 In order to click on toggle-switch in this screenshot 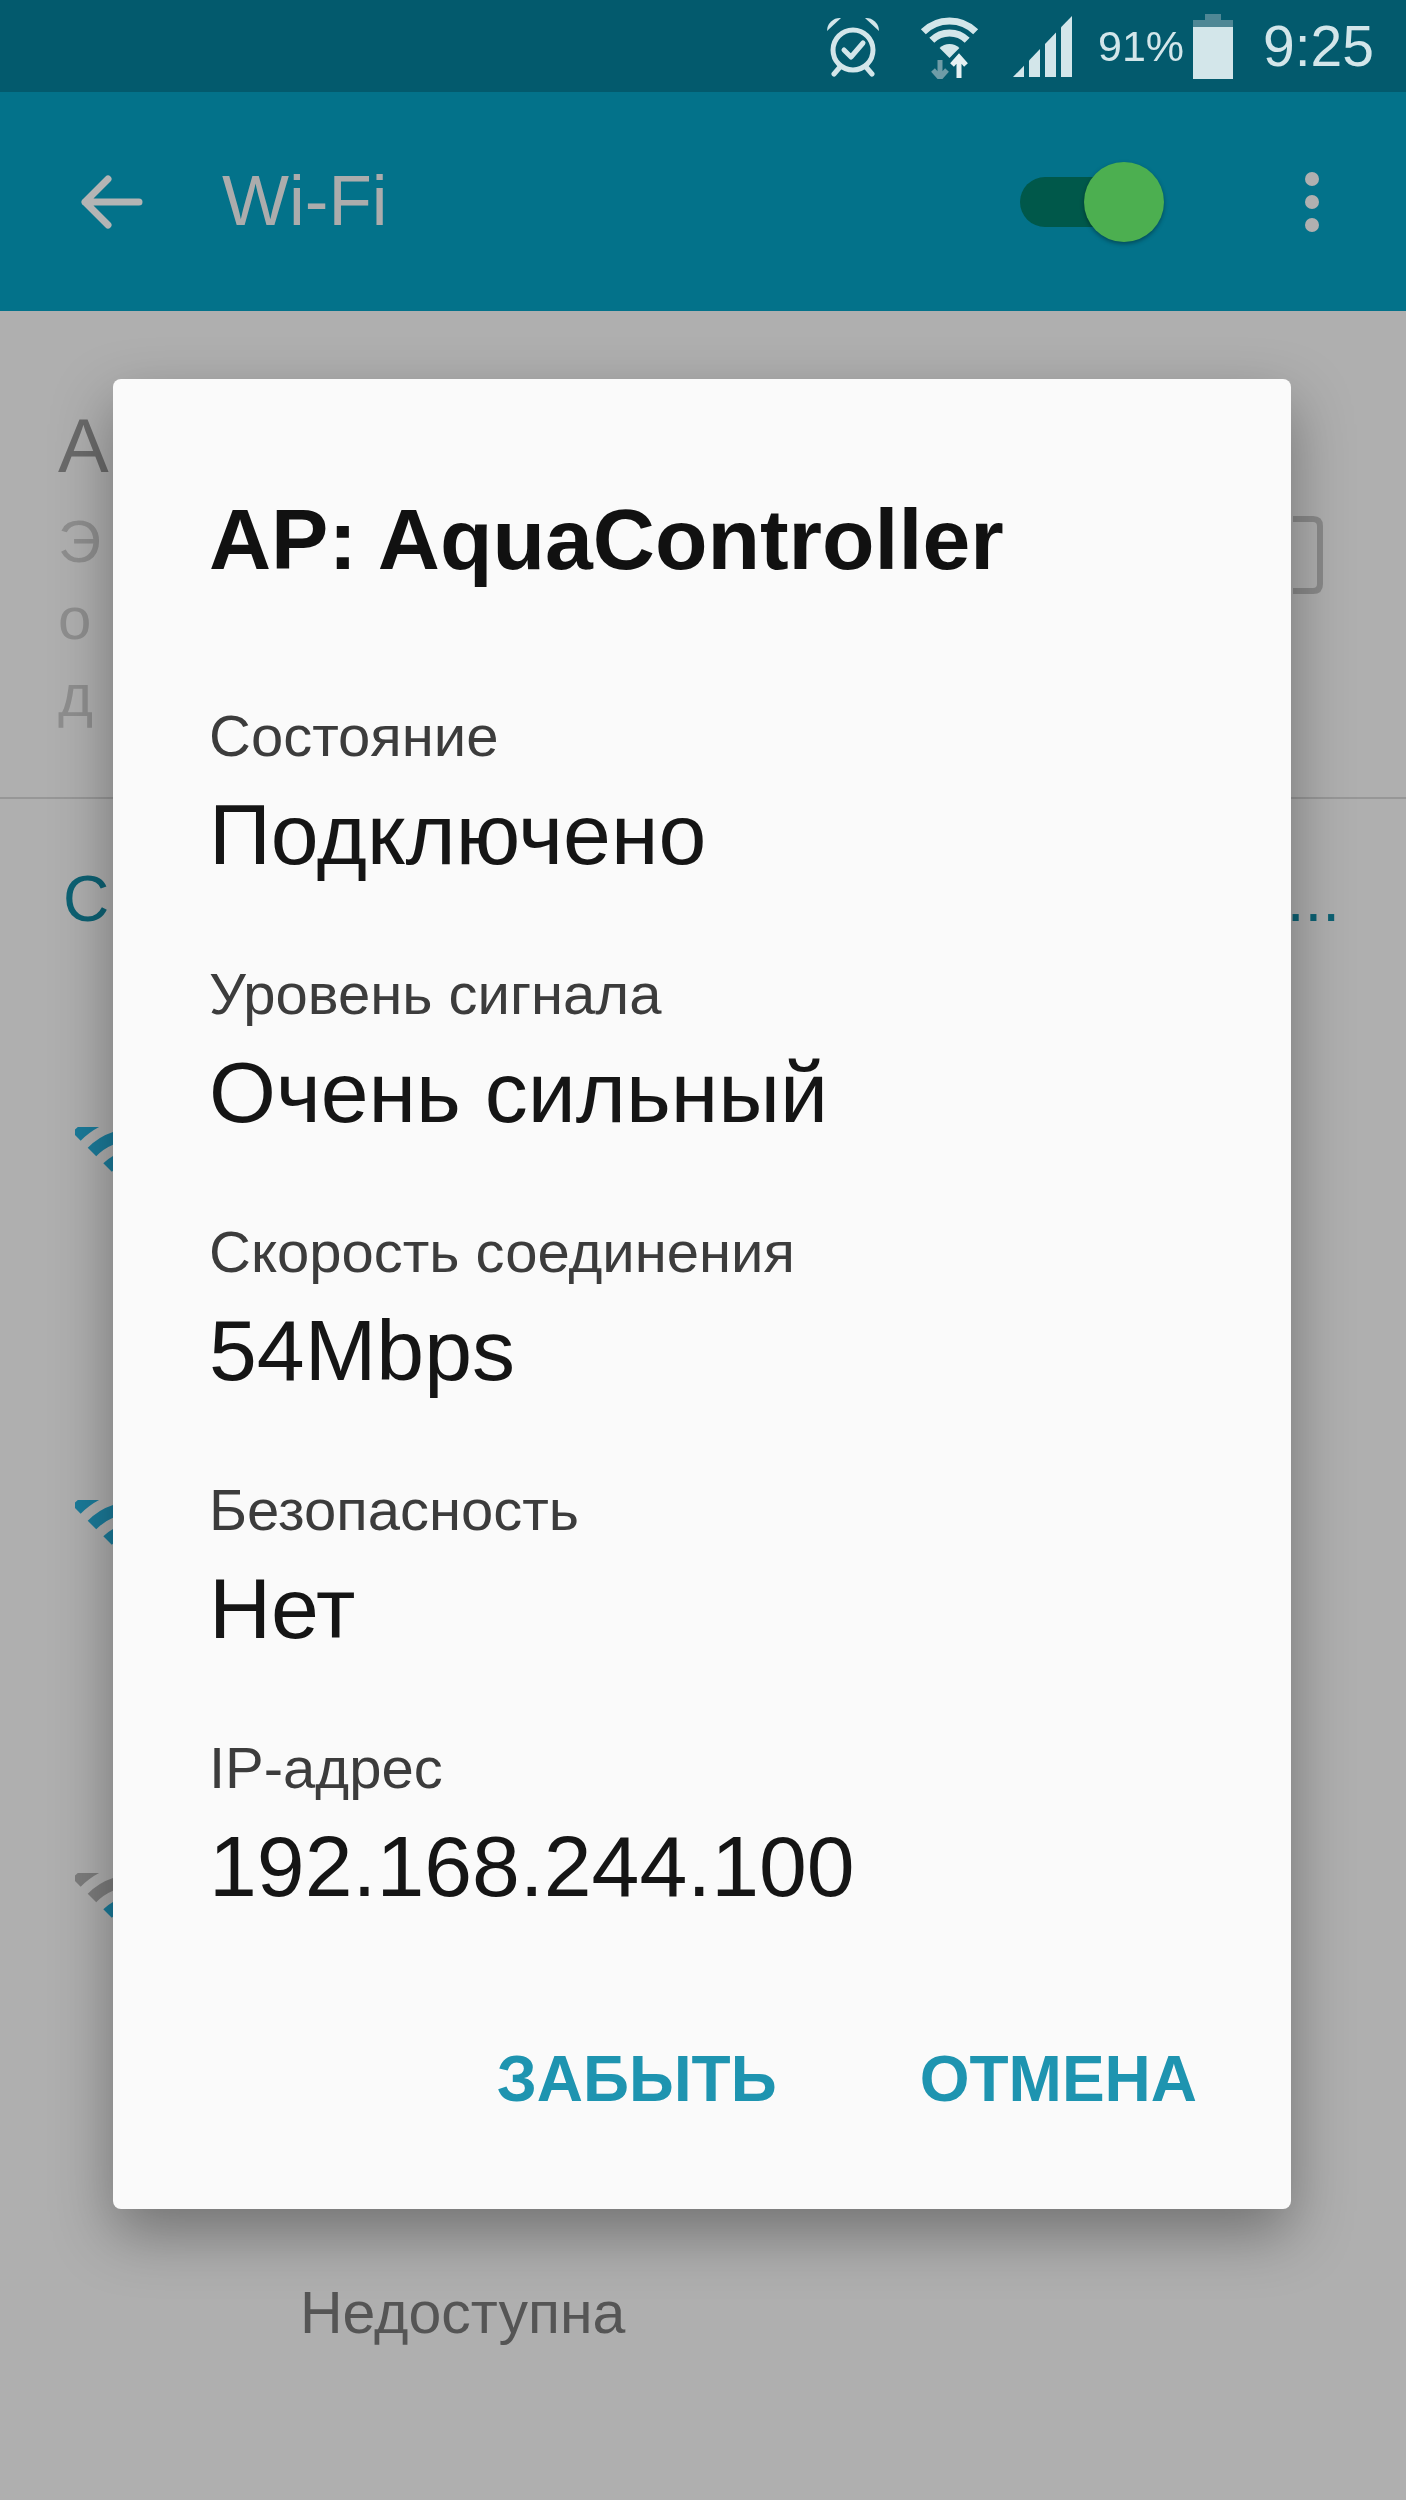, I will do `click(1092, 201)`.